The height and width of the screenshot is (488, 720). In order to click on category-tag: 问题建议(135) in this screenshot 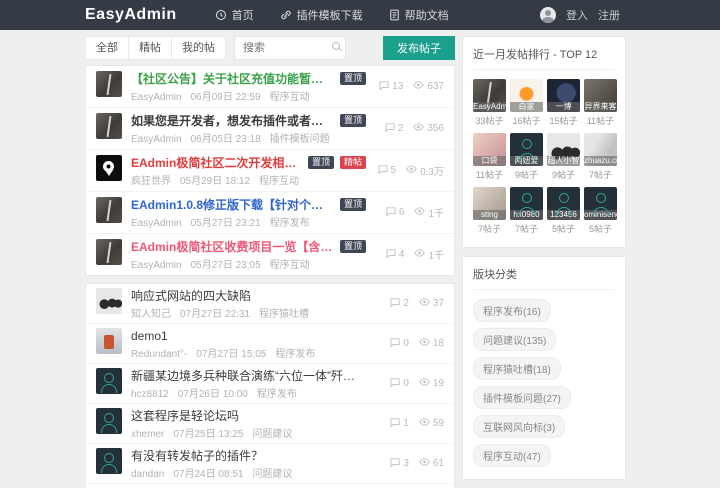, I will do `click(515, 339)`.